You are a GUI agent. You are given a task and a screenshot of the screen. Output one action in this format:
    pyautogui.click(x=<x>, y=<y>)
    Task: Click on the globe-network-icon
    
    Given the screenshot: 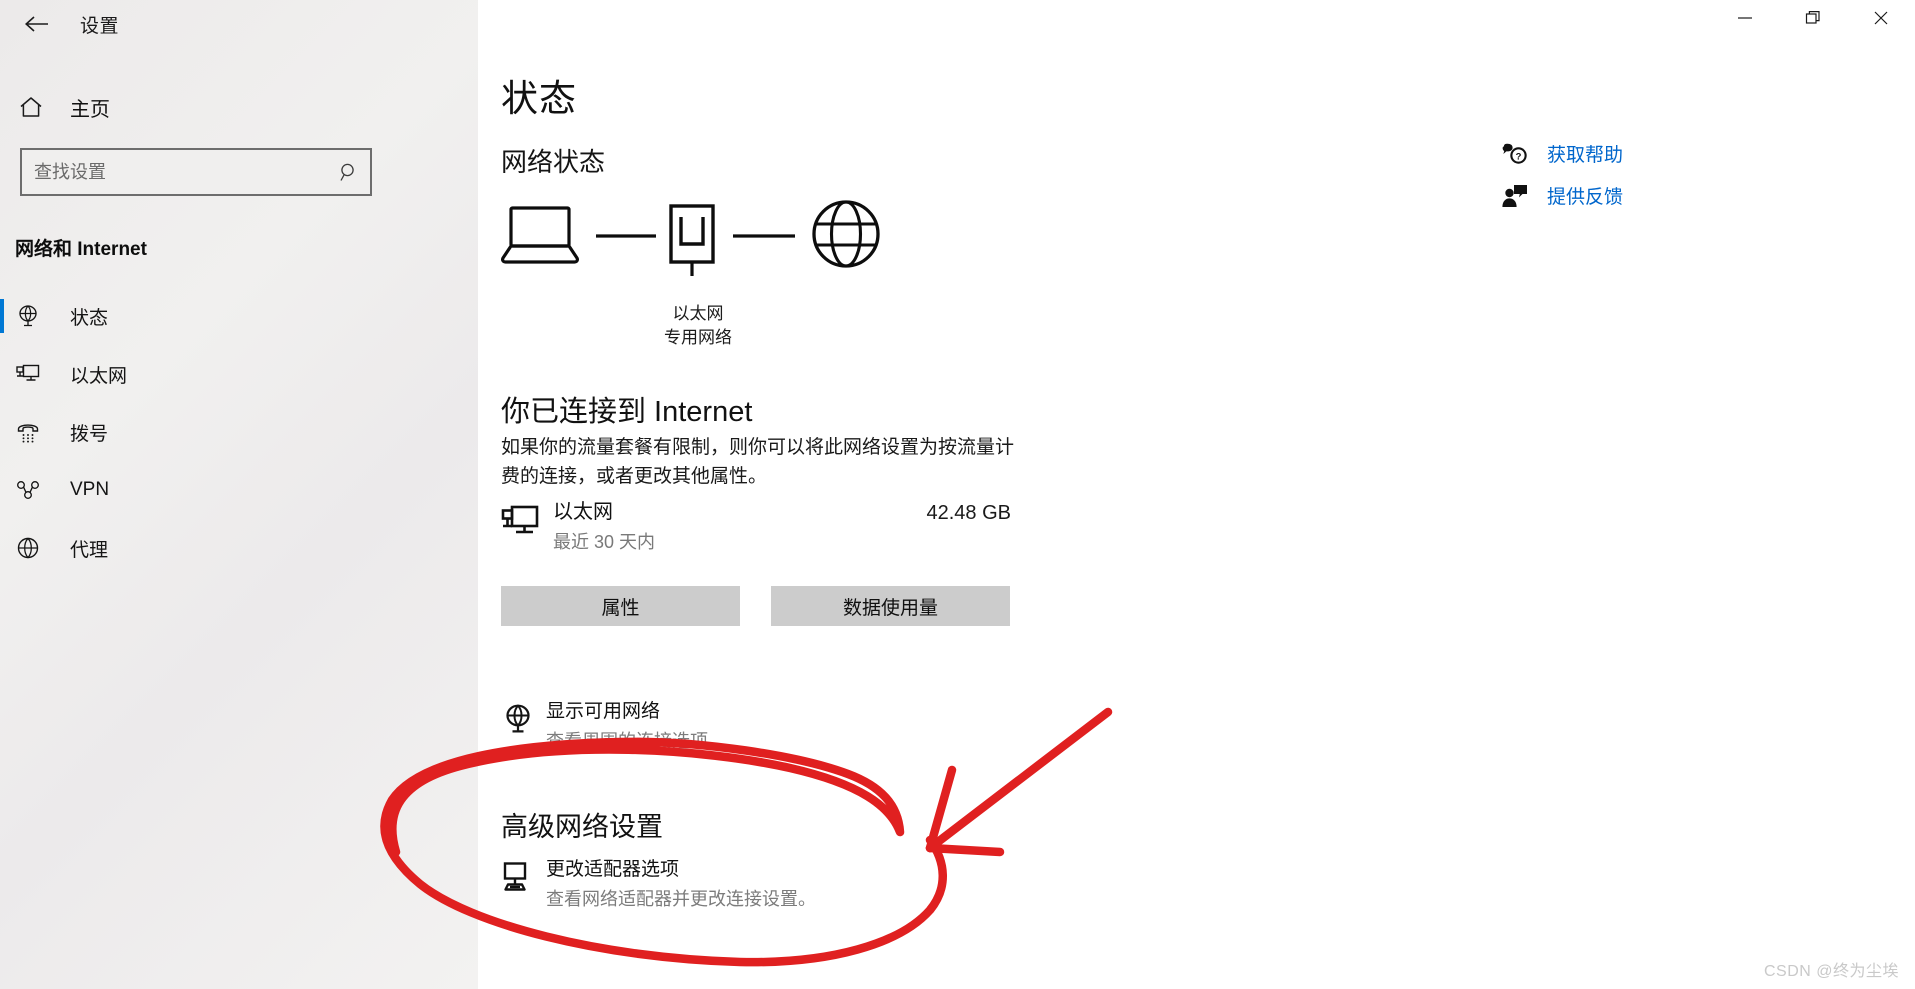 What is the action you would take?
    pyautogui.click(x=523, y=720)
    